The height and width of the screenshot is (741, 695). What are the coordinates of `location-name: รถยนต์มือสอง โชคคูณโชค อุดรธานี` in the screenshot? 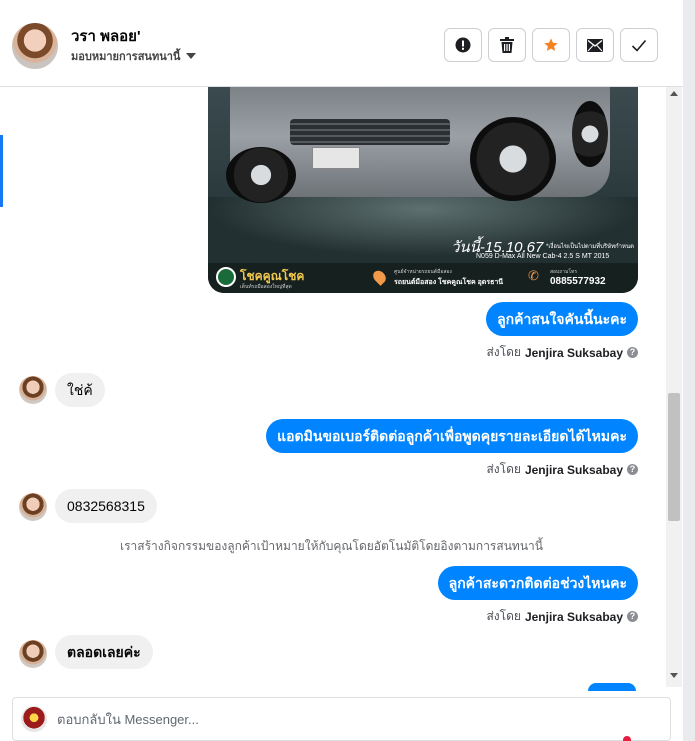 It's located at (449, 282).